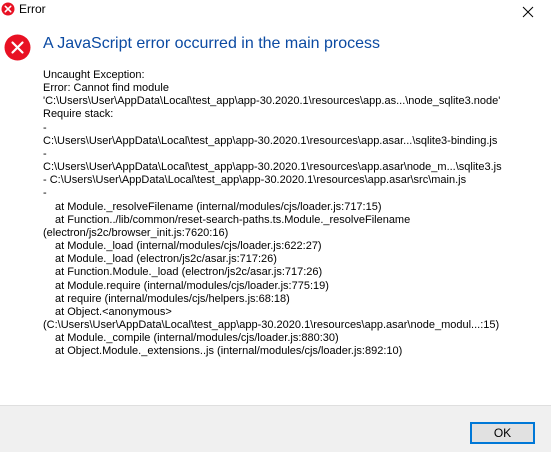  I want to click on detail-line: Error: Cannot find module, so click(106, 88).